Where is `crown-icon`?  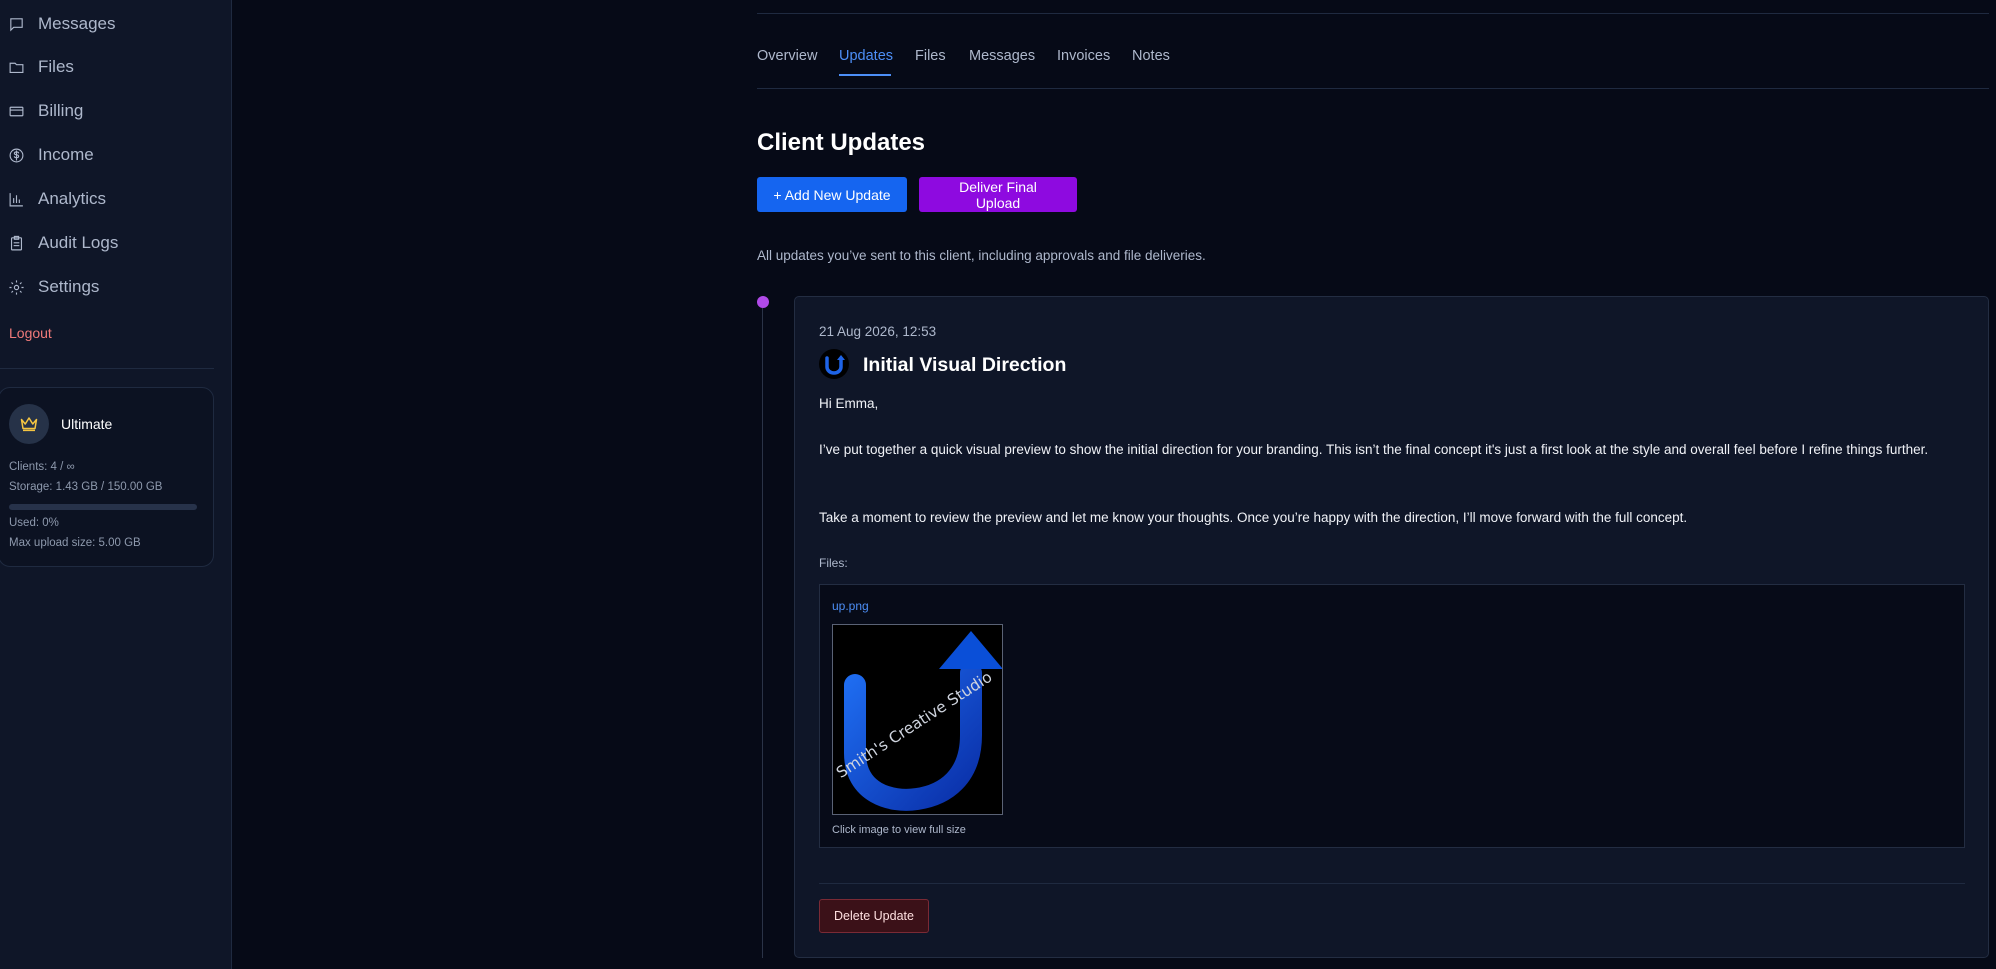 crown-icon is located at coordinates (29, 424).